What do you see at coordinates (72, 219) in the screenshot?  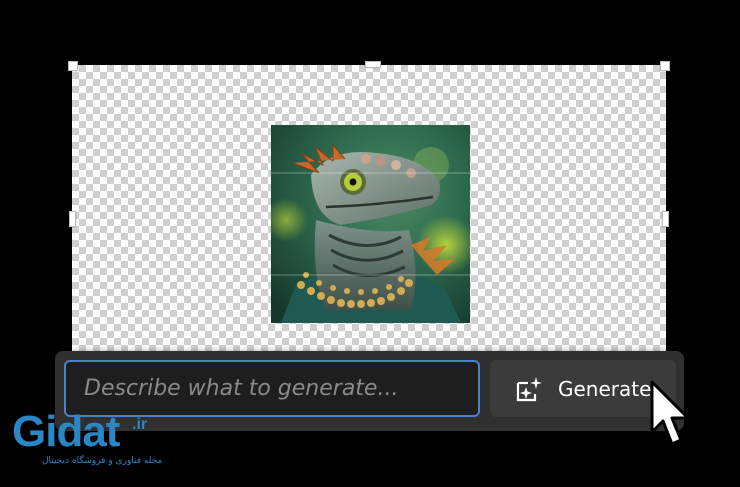 I see `resize-handle-left` at bounding box center [72, 219].